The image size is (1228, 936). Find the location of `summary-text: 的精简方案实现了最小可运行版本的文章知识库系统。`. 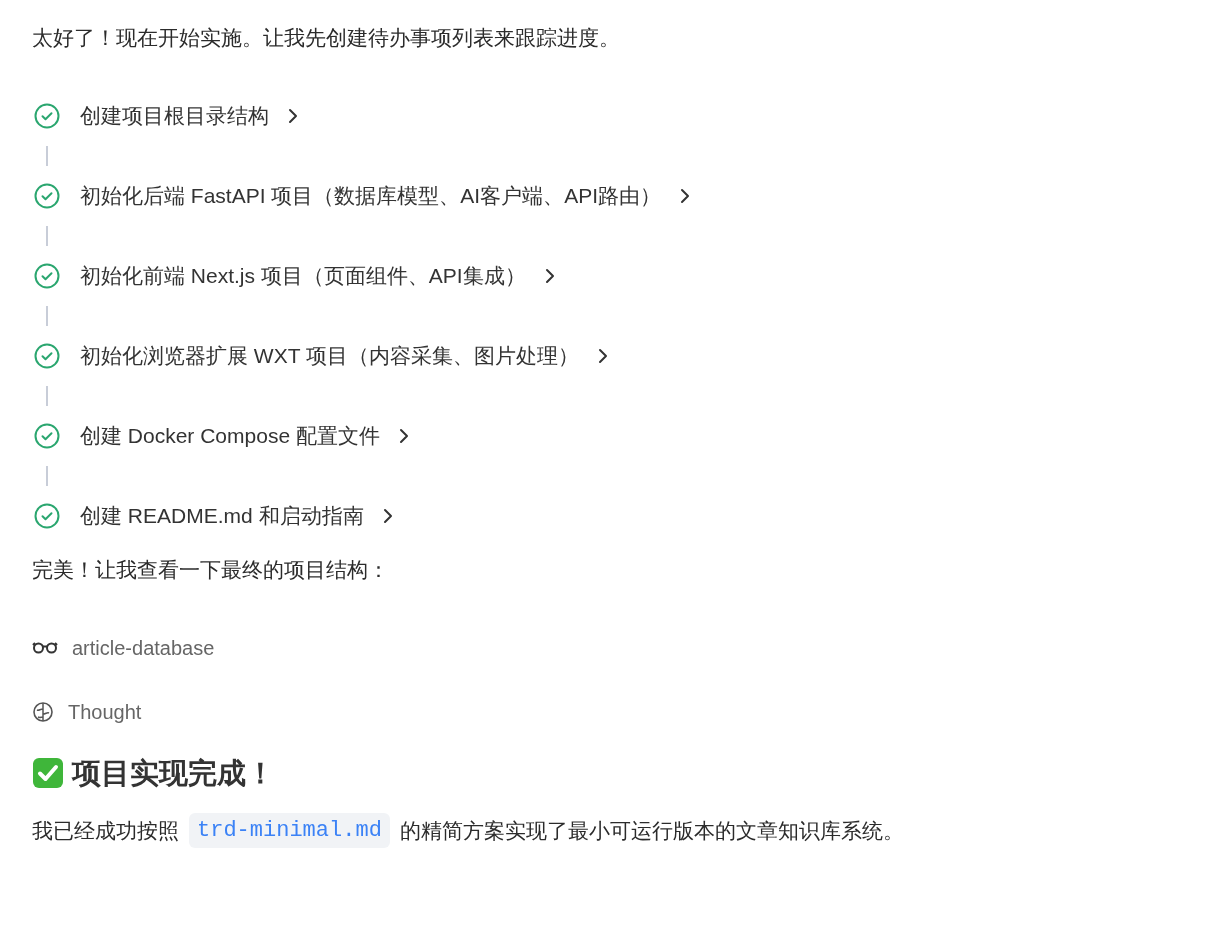

summary-text: 的精简方案实现了最小可运行版本的文章知识库系统。 is located at coordinates (651, 830).